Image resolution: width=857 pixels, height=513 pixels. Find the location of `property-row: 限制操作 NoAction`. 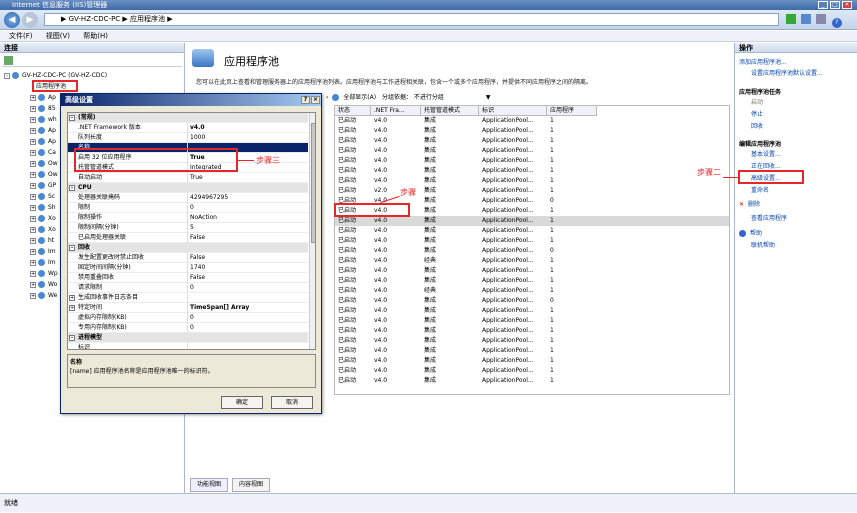

property-row: 限制操作 NoAction is located at coordinates (188, 218).